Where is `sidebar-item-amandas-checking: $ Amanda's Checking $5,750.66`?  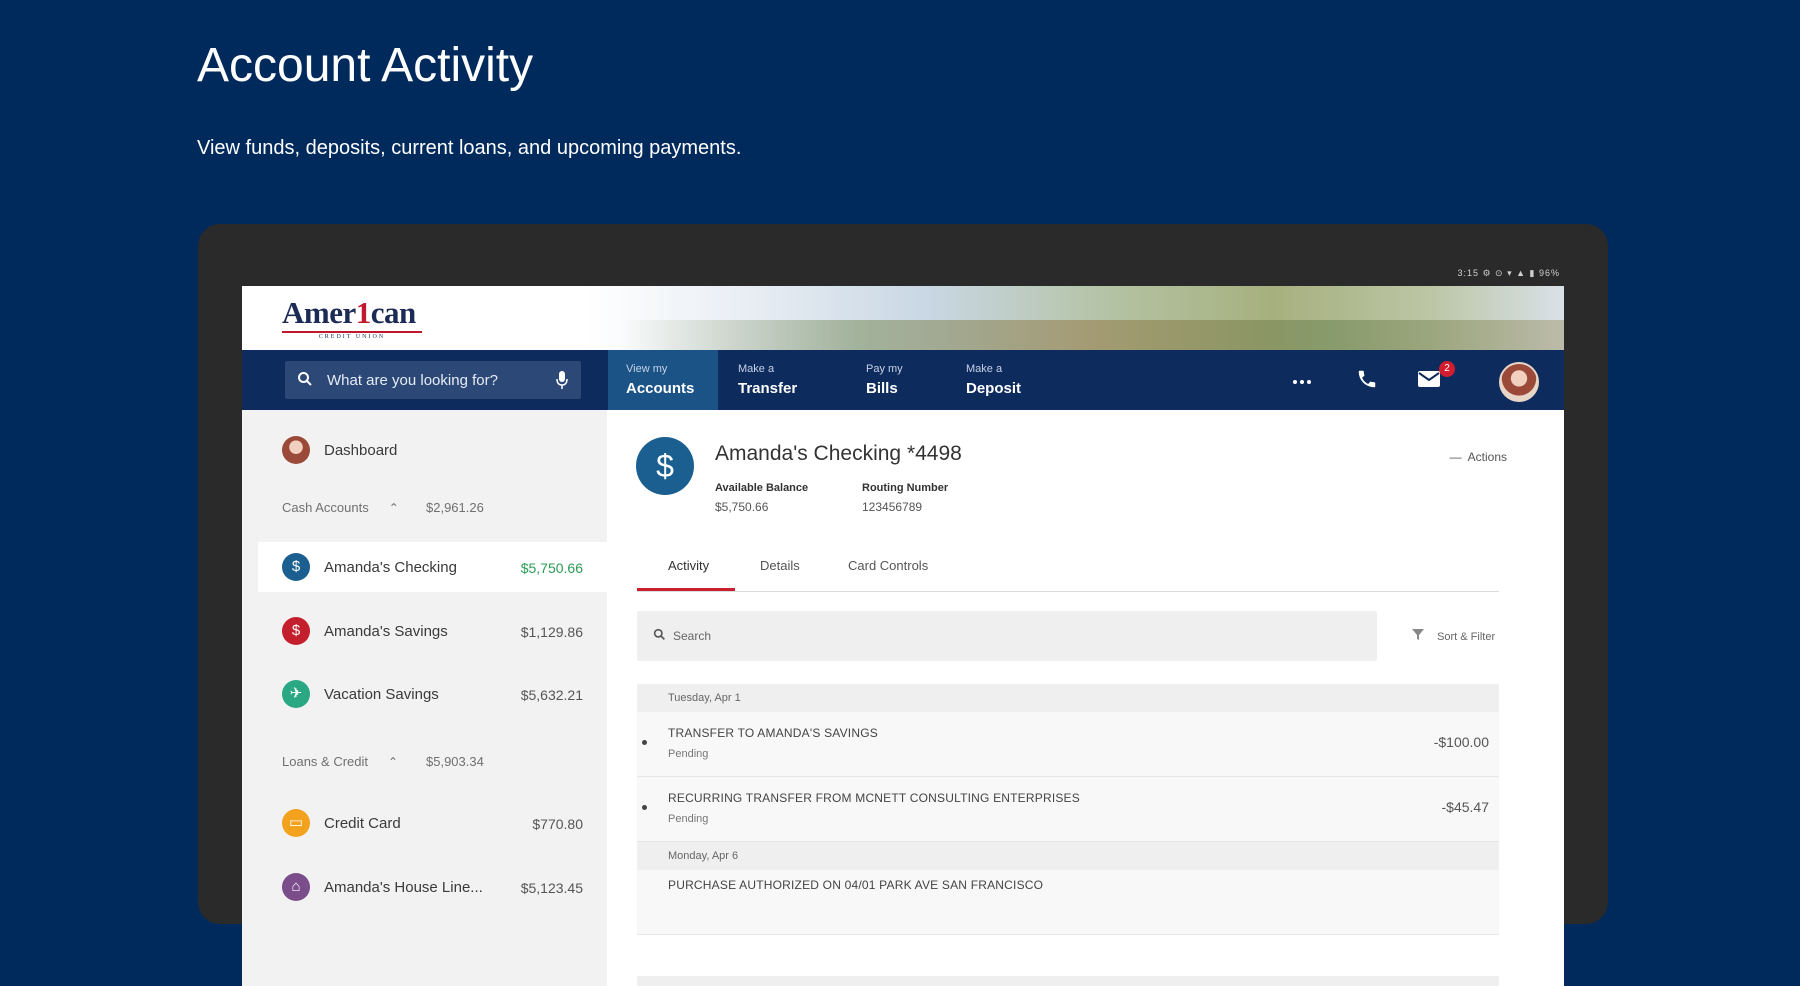
sidebar-item-amandas-checking: $ Amanda's Checking $5,750.66 is located at coordinates (432, 567).